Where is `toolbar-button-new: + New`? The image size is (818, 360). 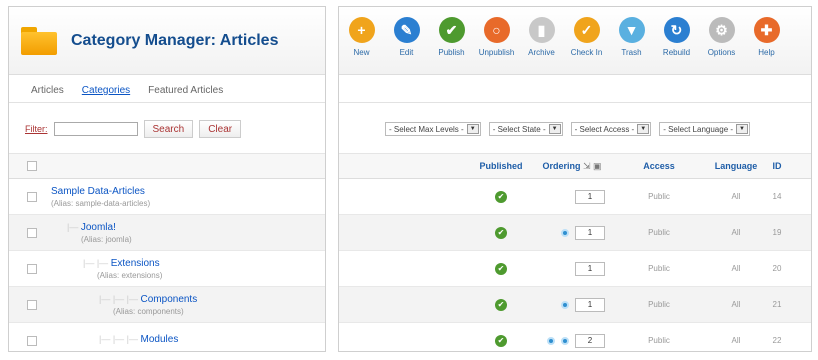 toolbar-button-new: + New is located at coordinates (361, 37).